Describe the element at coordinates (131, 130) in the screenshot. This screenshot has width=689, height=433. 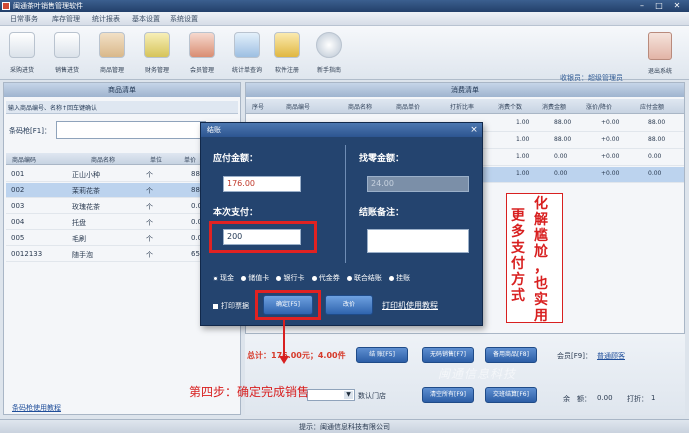
I see `barcode-input` at that location.